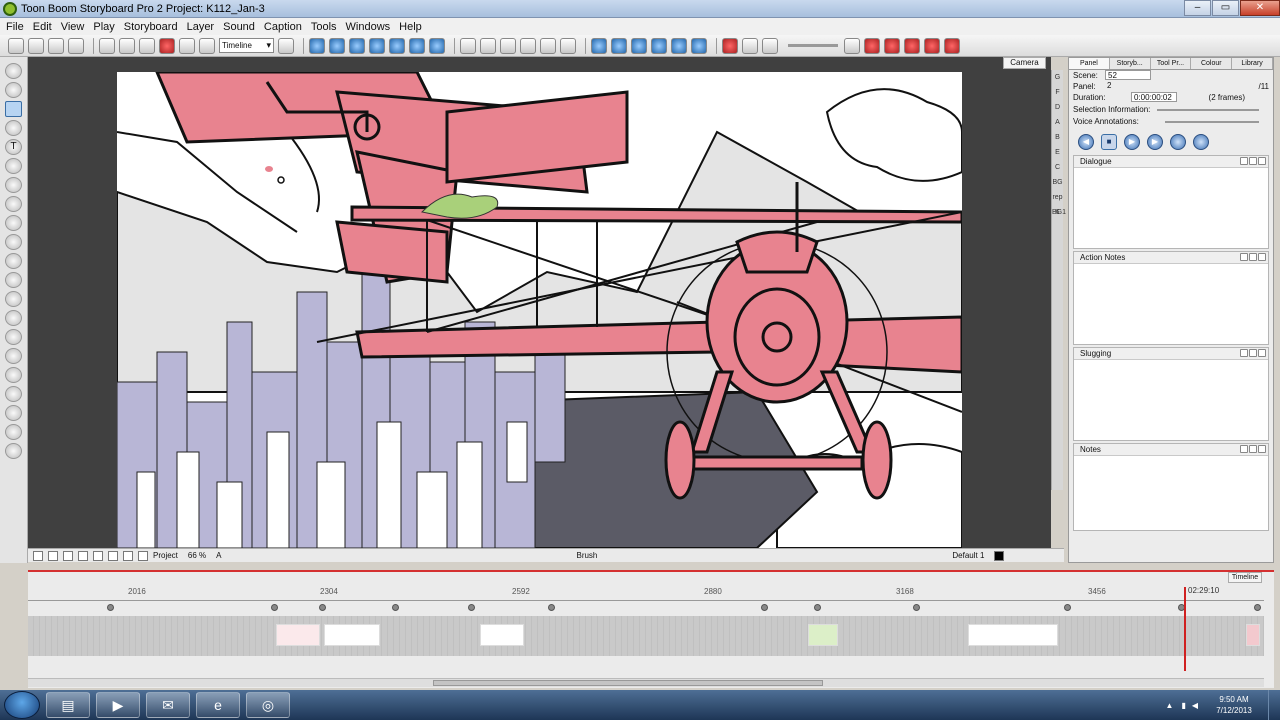 Image resolution: width=1280 pixels, height=720 pixels. I want to click on timeline-scrollbar, so click(646, 682).